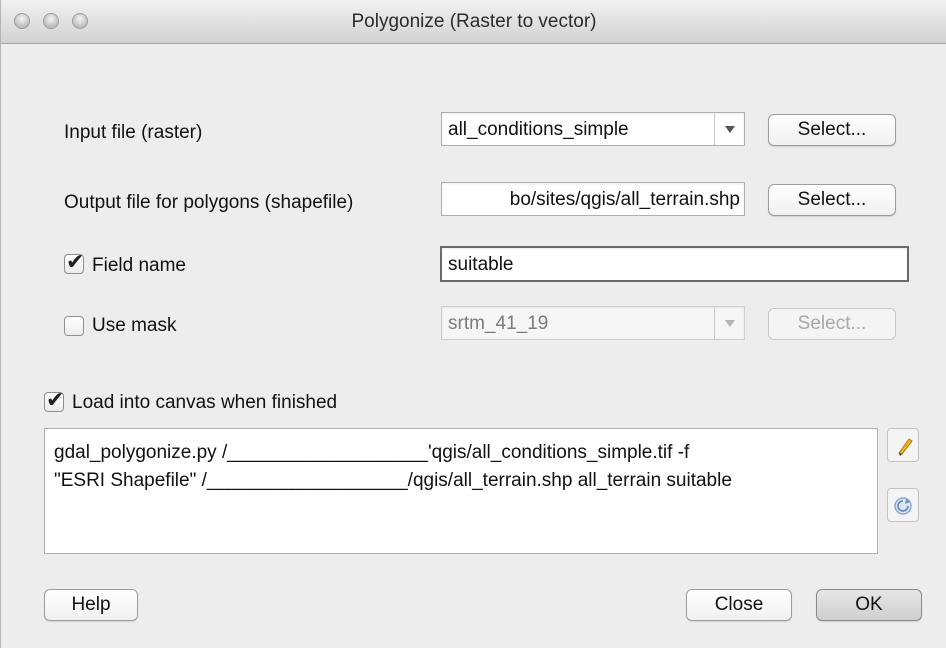 The height and width of the screenshot is (648, 946). I want to click on pencil-icon, so click(905, 447).